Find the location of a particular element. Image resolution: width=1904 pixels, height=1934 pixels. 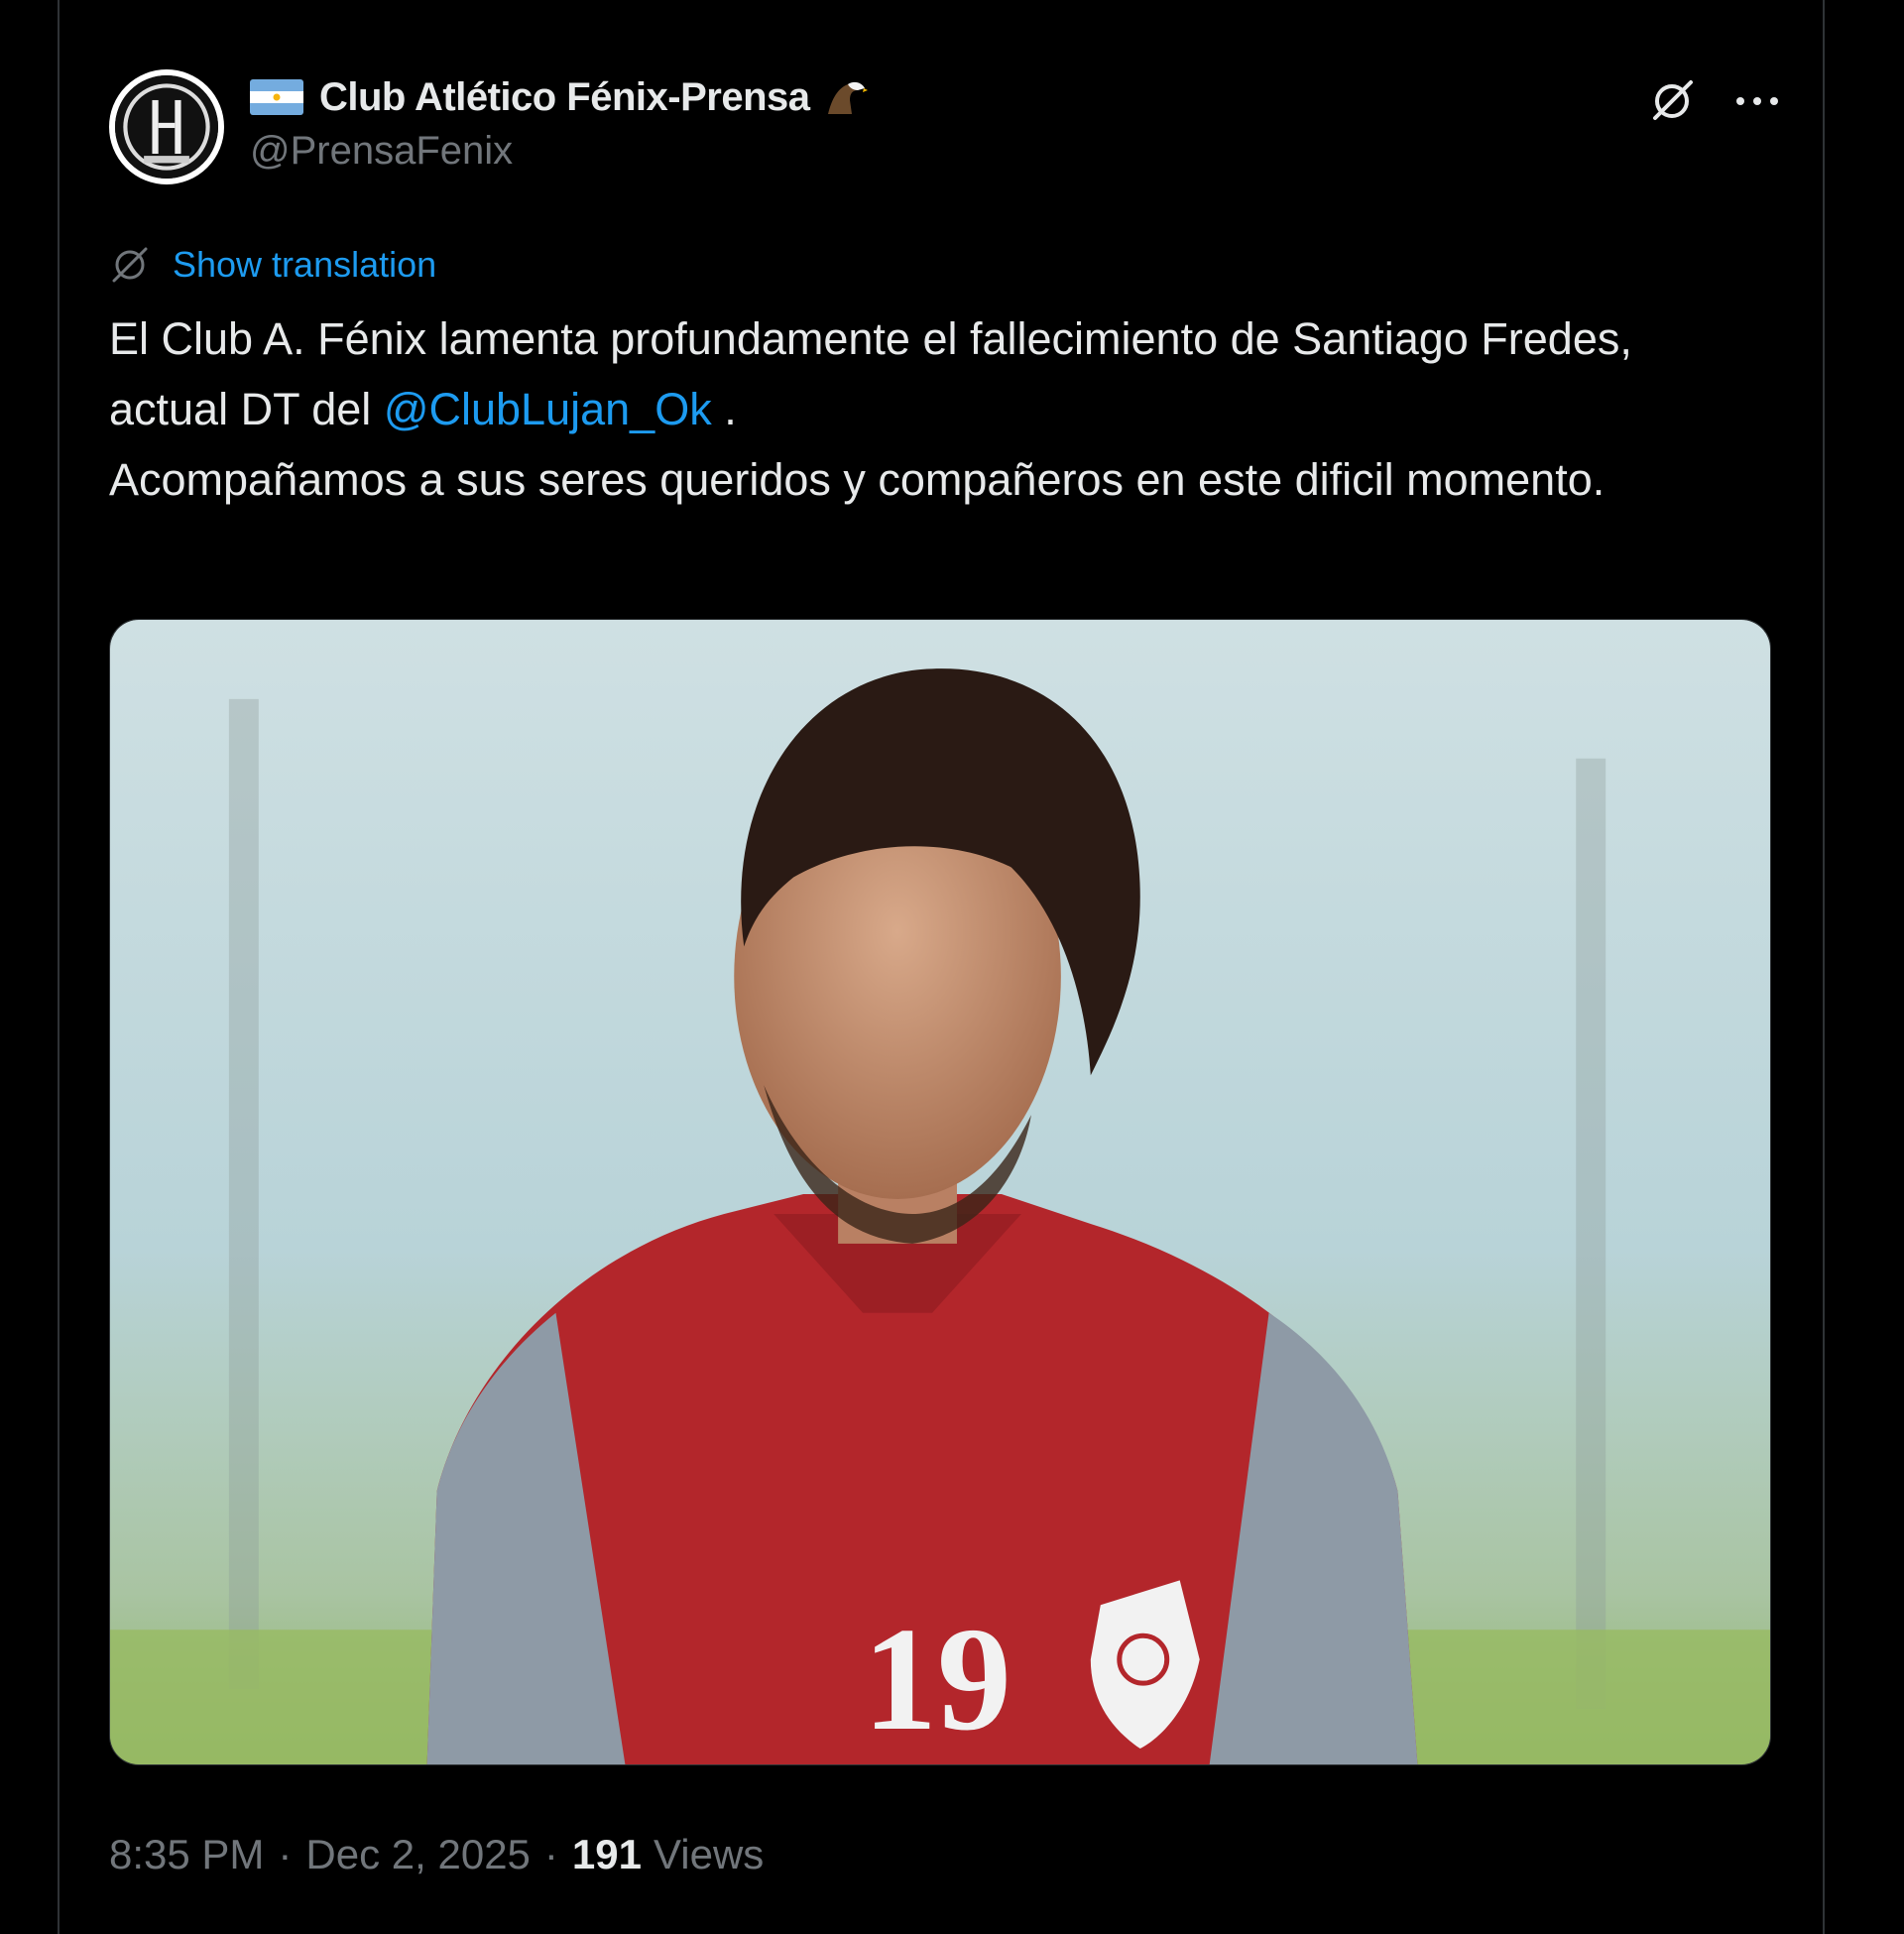

author-name-row: Club Atlético Fénix-Prensa is located at coordinates (559, 97).